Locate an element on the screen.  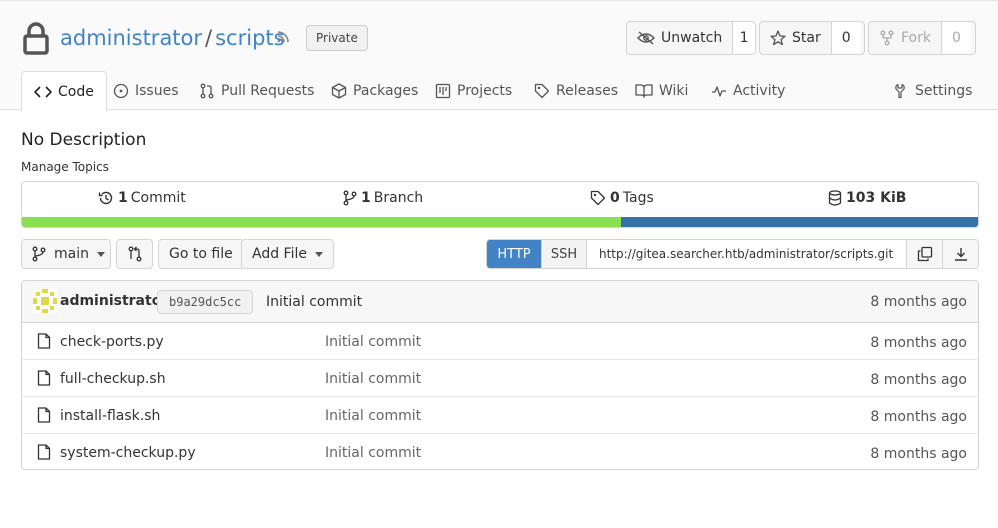
commit-message: Initial commit is located at coordinates (314, 302).